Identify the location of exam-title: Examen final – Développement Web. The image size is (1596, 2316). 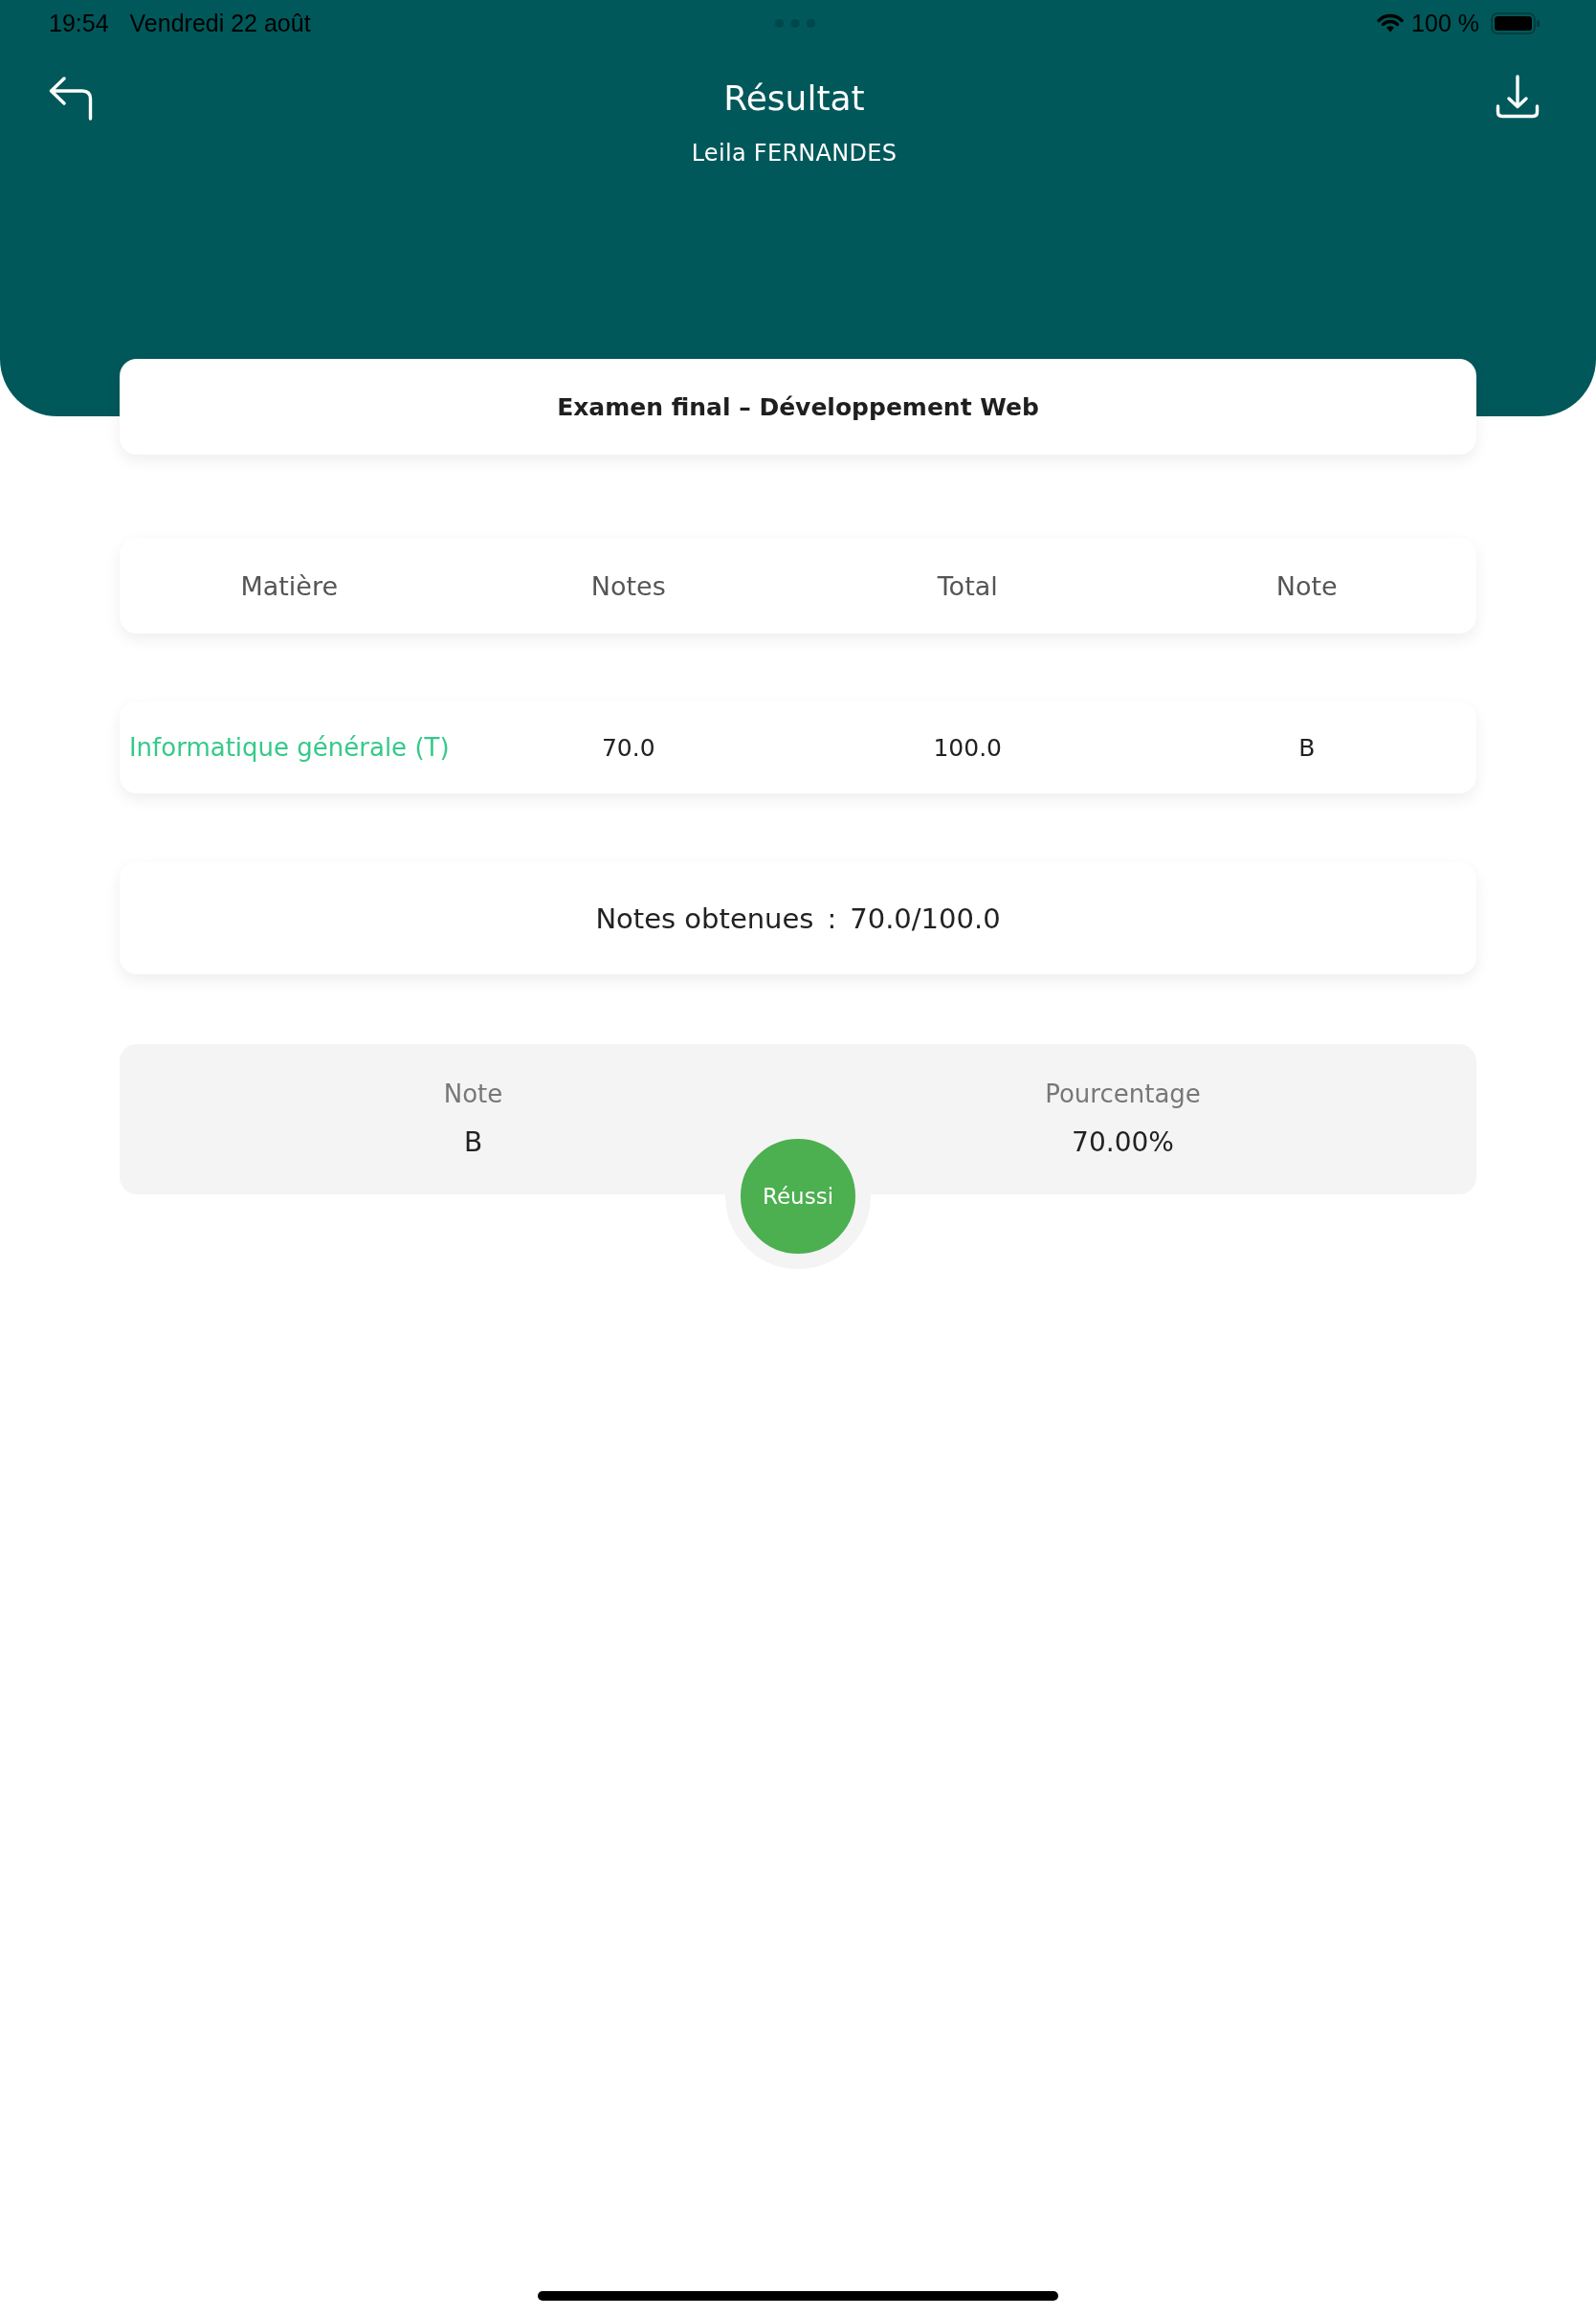
(798, 407).